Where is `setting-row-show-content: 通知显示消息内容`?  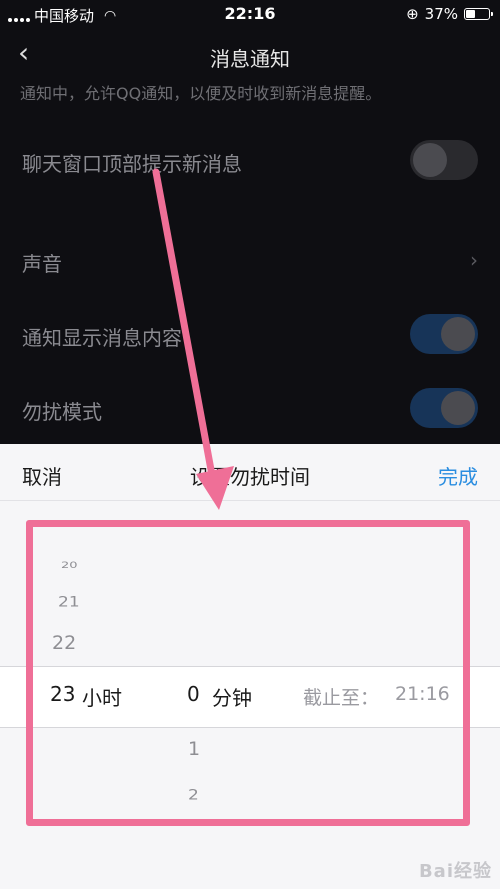 setting-row-show-content: 通知显示消息内容 is located at coordinates (250, 336).